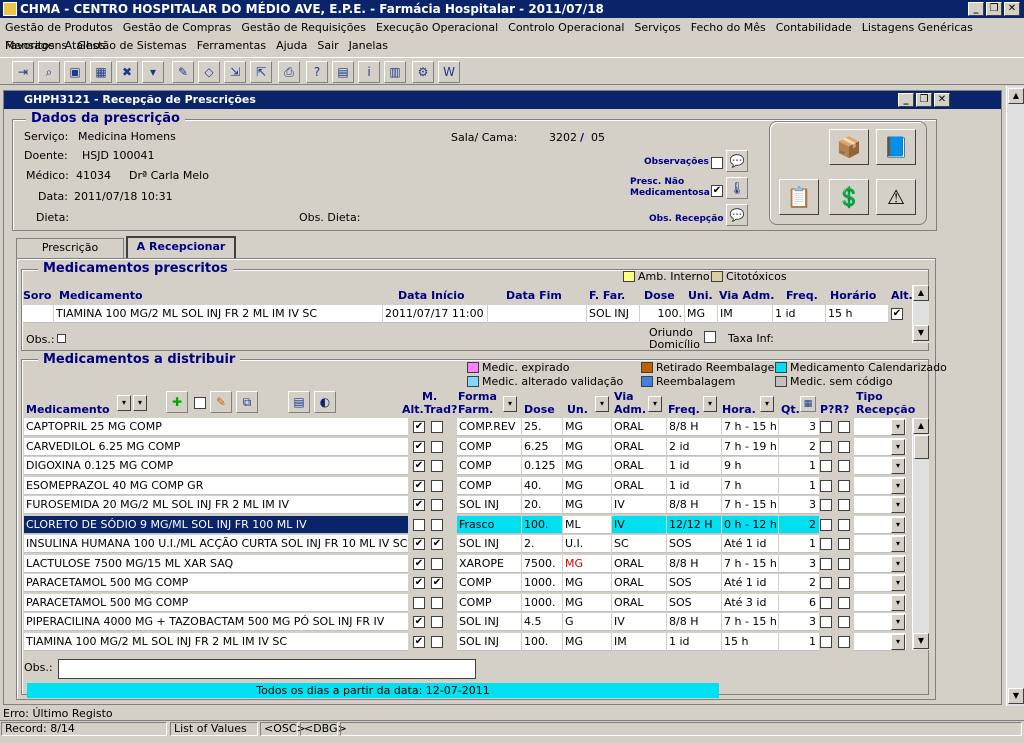 Image resolution: width=1024 pixels, height=743 pixels. I want to click on distribute-scroll-up-icon: ▲, so click(921, 426).